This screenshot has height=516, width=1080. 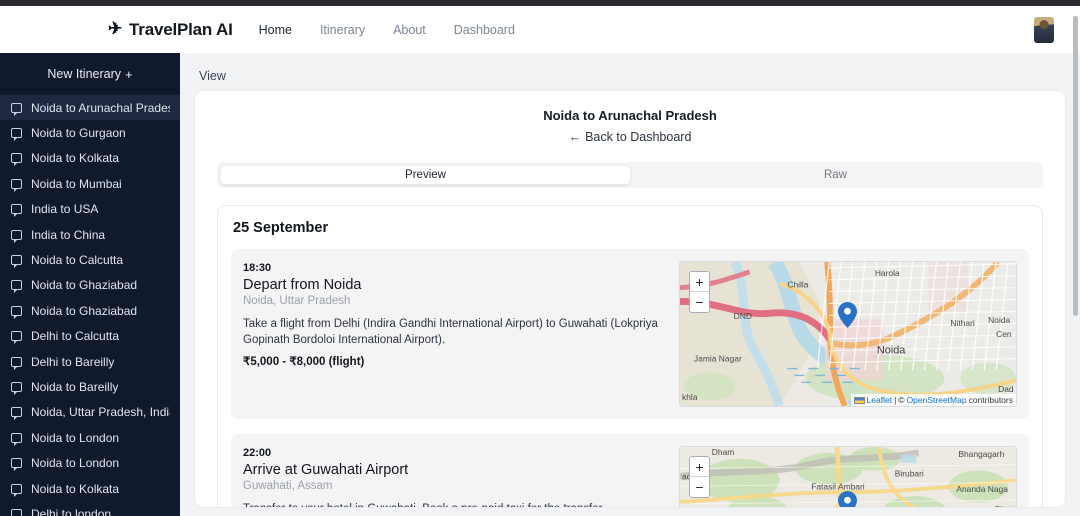 What do you see at coordinates (425, 175) in the screenshot?
I see `tab-preview: Preview` at bounding box center [425, 175].